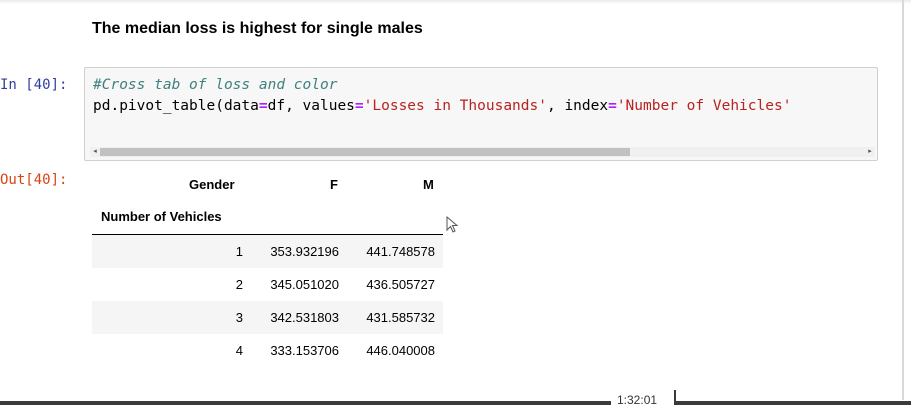  I want to click on scroll-left-icon: ◂, so click(95, 152).